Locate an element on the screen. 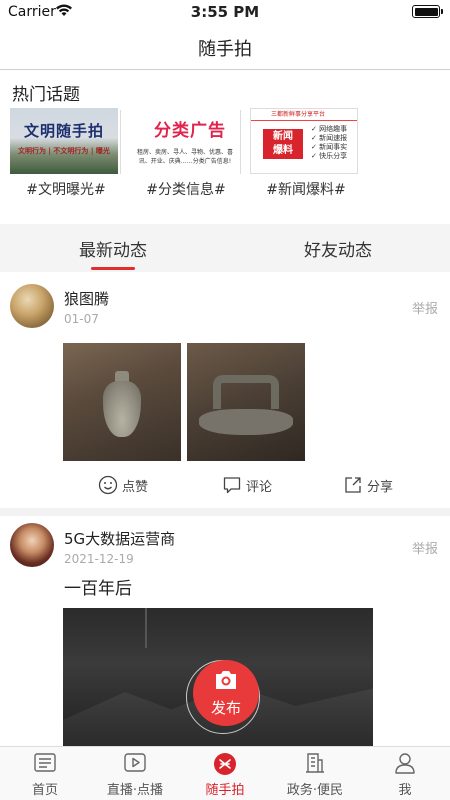  post-username: 5G大数据运营商 is located at coordinates (119, 538).